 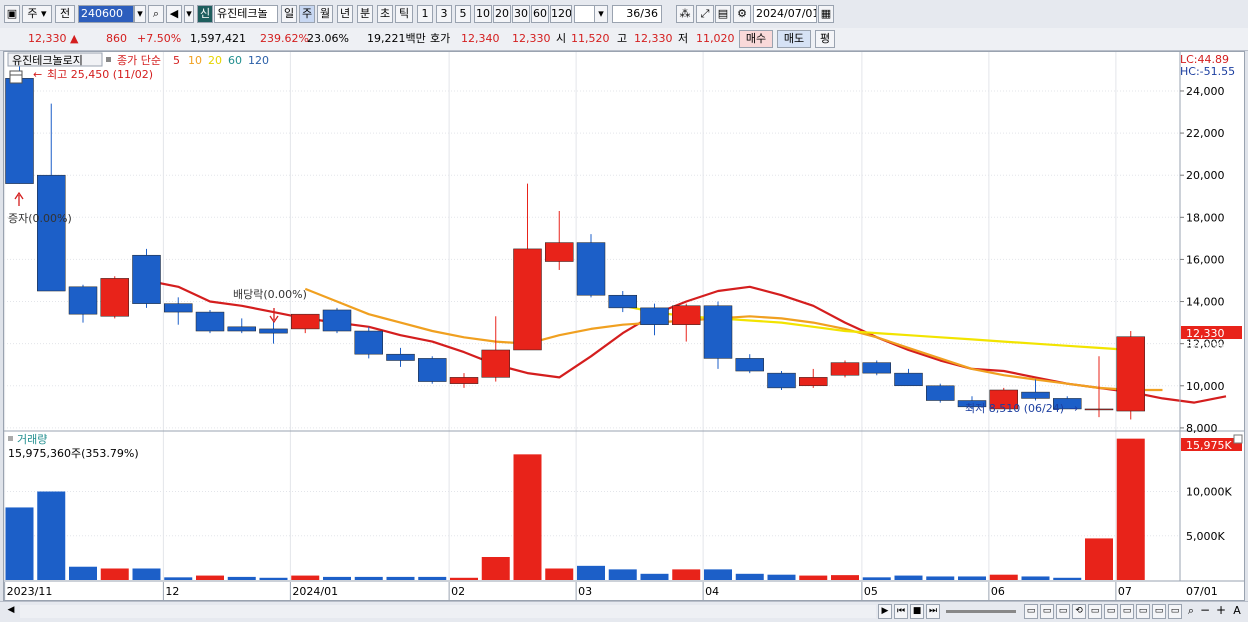 What do you see at coordinates (11, 611) in the screenshot?
I see `scroll-left-icon: ◀` at bounding box center [11, 611].